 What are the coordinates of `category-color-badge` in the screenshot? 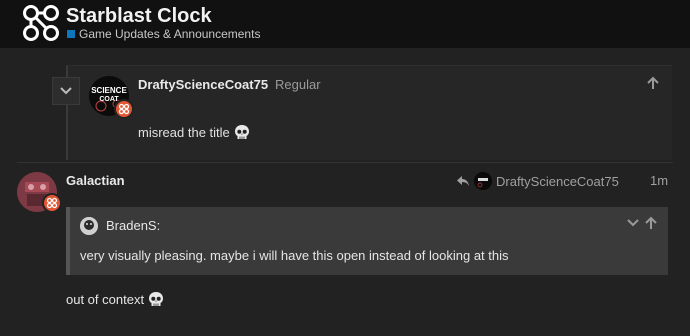 It's located at (71, 34).